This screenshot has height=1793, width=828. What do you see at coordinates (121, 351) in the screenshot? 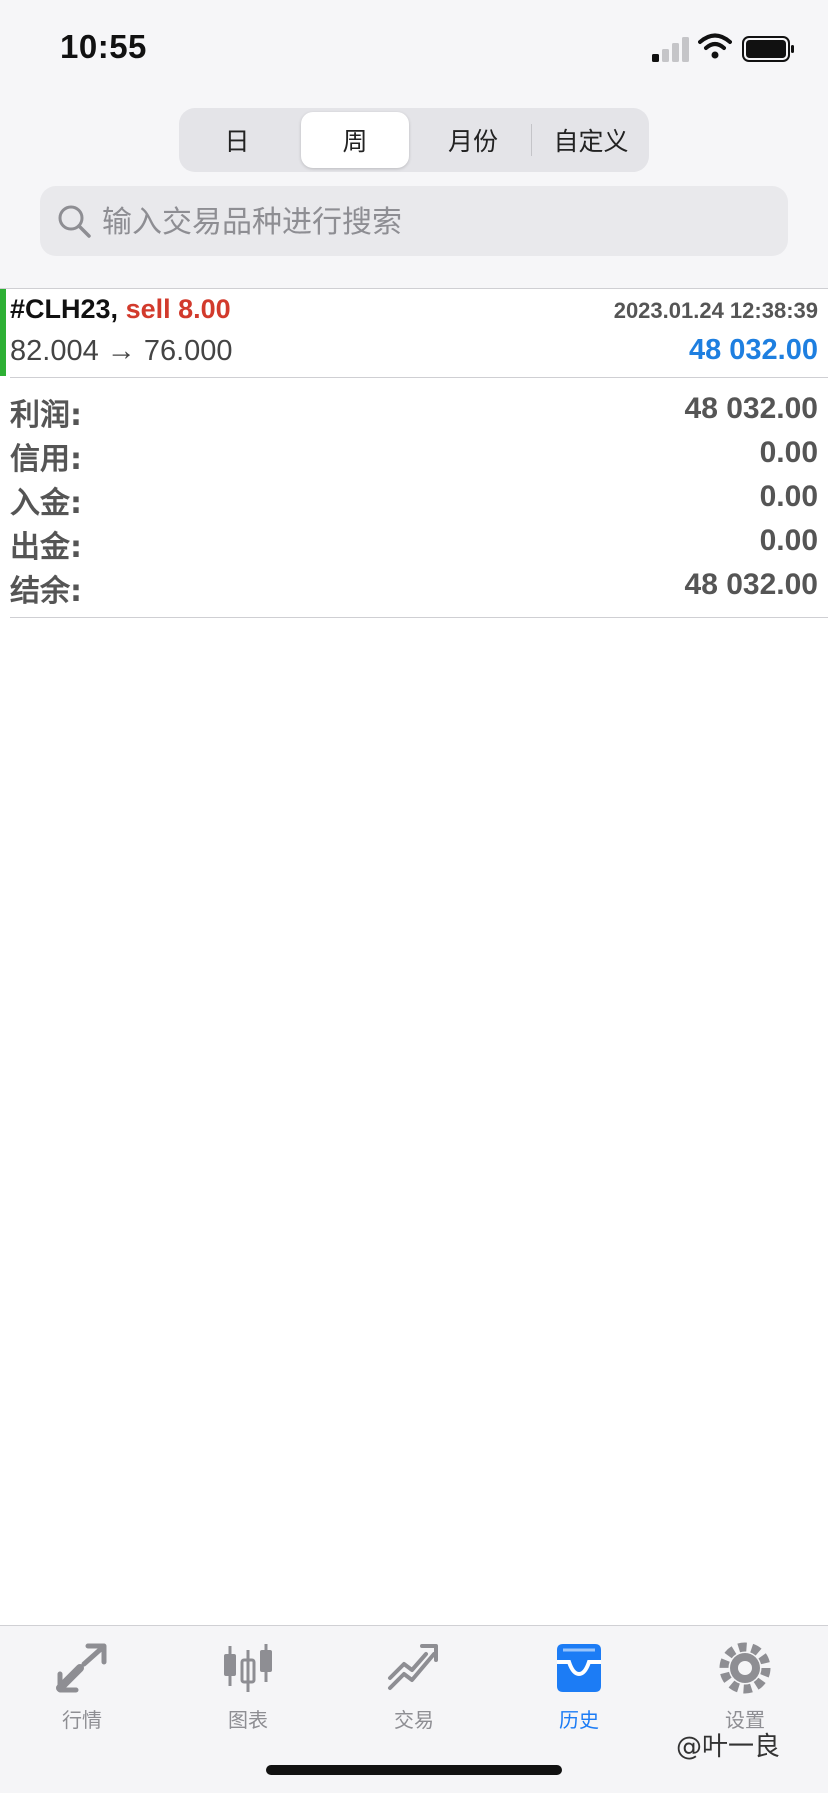
I see `deal-prices: 82.004 → 76.000` at bounding box center [121, 351].